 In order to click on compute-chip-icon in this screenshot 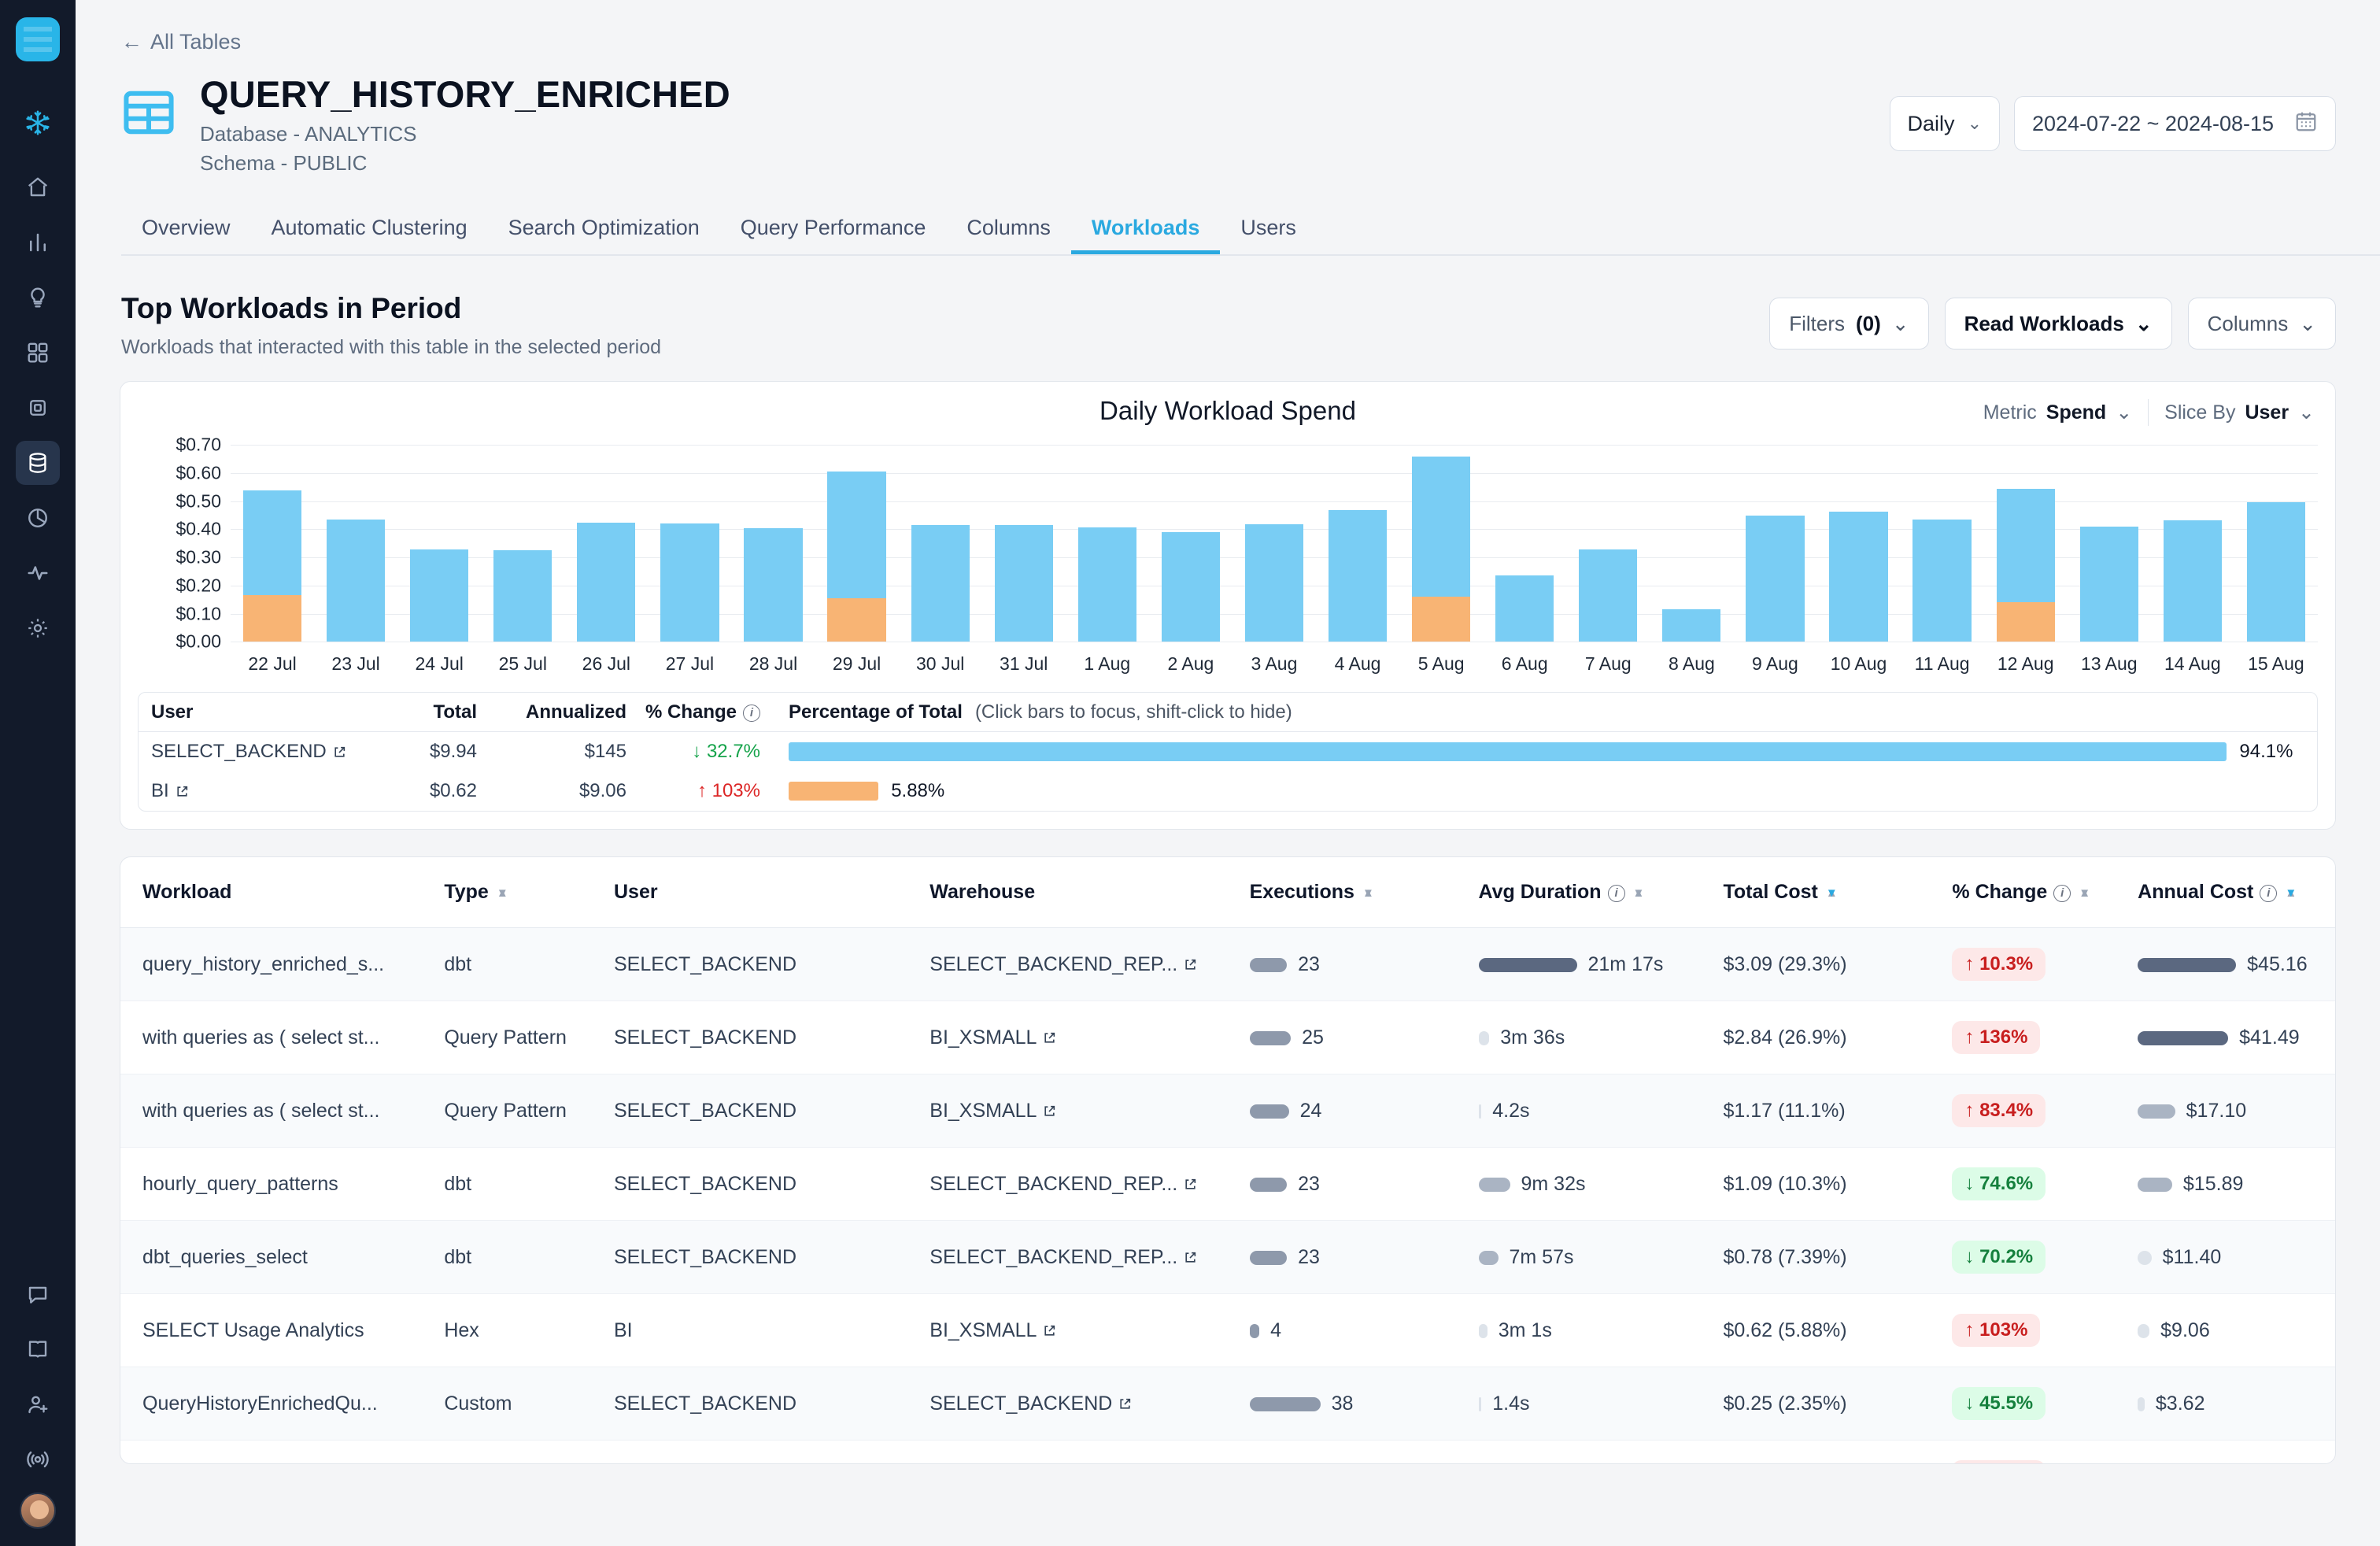, I will do `click(38, 408)`.